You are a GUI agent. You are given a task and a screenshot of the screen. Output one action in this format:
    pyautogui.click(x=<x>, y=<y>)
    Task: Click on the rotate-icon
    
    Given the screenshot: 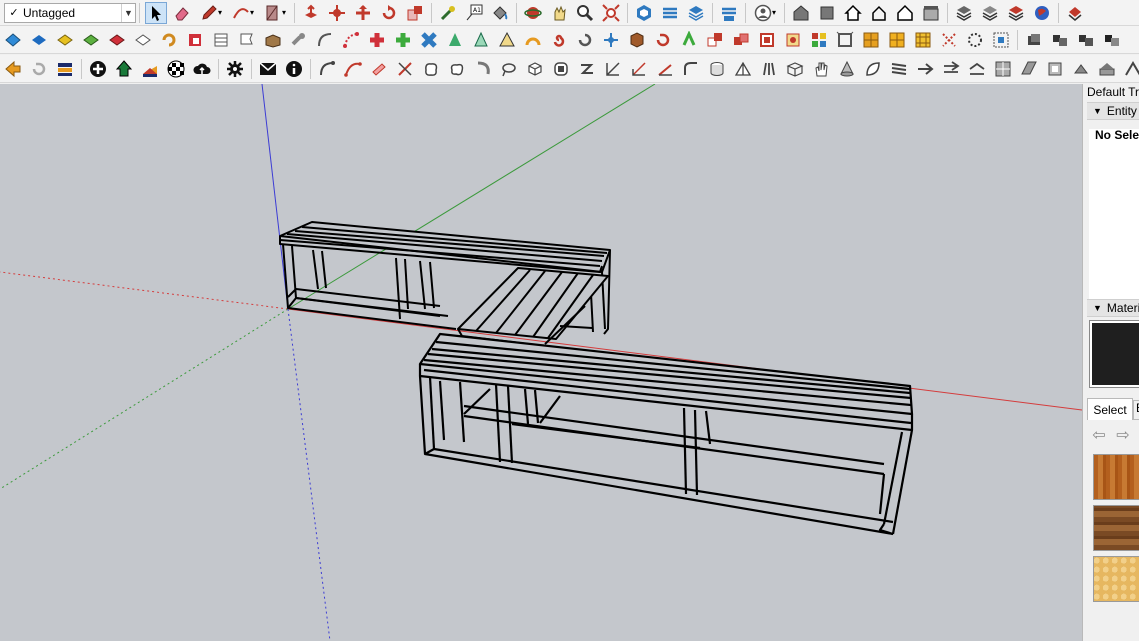 What is the action you would take?
    pyautogui.click(x=363, y=13)
    